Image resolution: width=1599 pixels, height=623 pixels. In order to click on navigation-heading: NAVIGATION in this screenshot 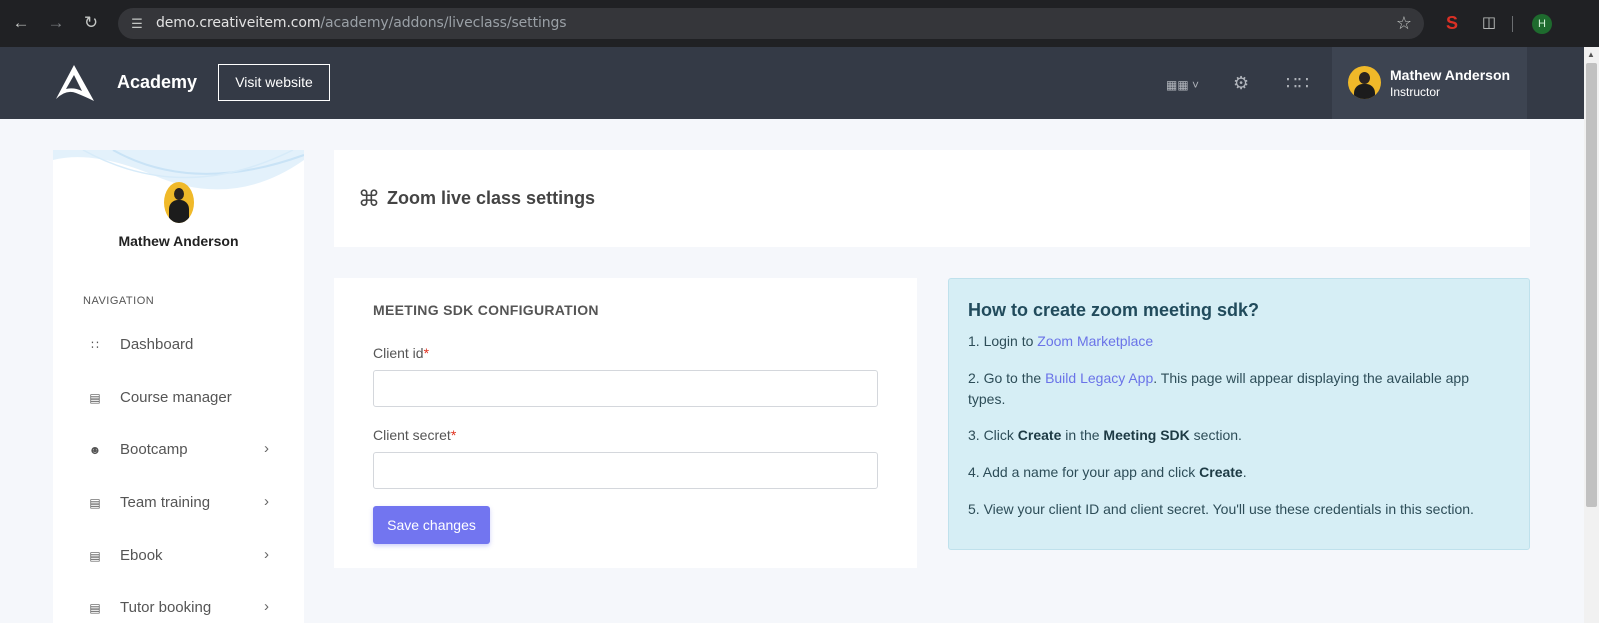, I will do `click(119, 301)`.